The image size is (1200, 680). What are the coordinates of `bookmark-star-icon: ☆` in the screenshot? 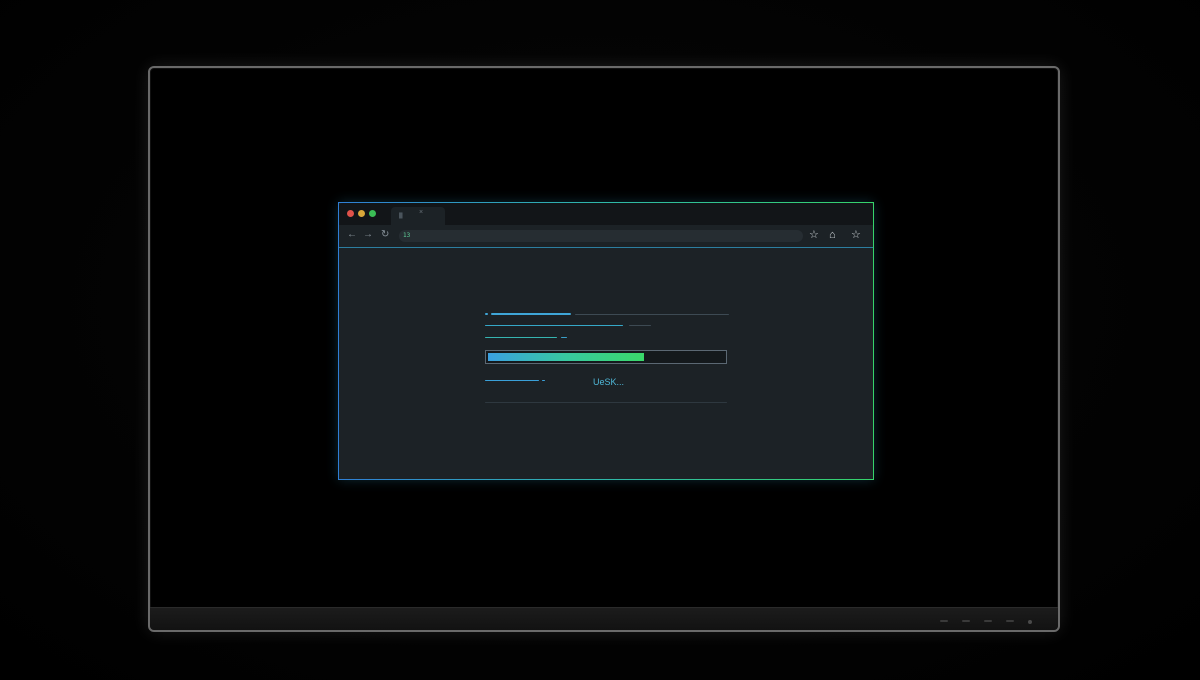 It's located at (814, 235).